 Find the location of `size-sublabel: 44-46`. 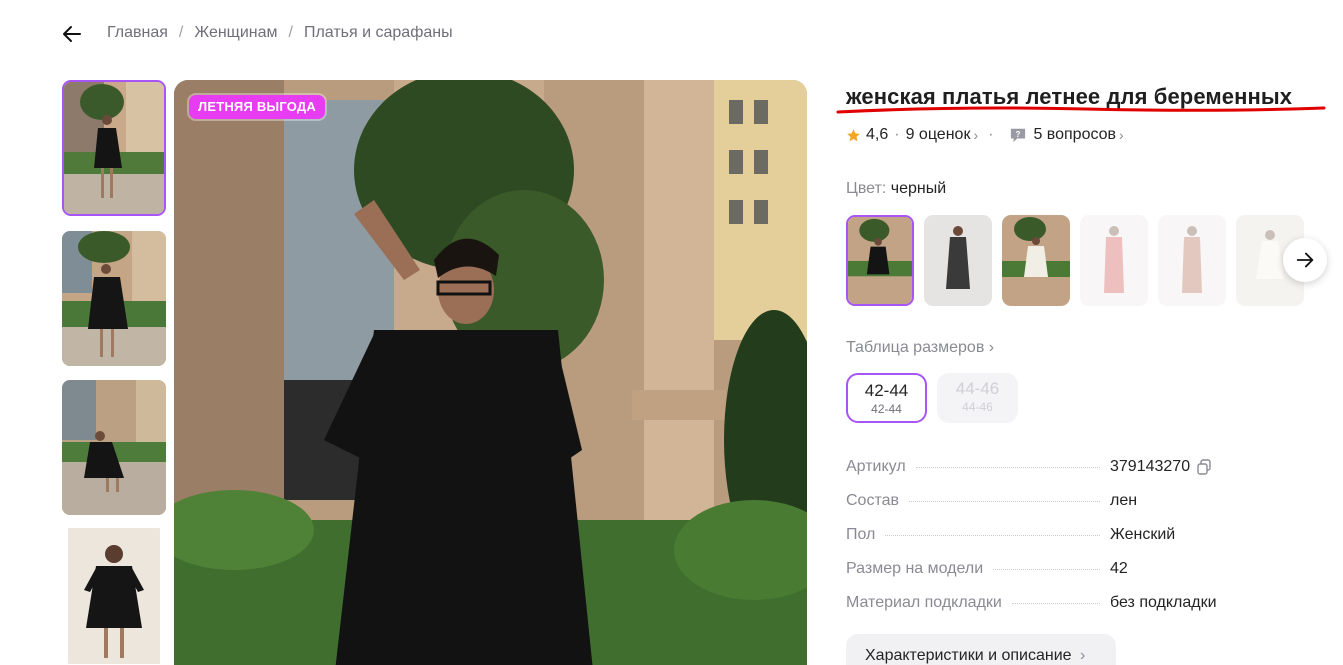

size-sublabel: 44-46 is located at coordinates (977, 407).